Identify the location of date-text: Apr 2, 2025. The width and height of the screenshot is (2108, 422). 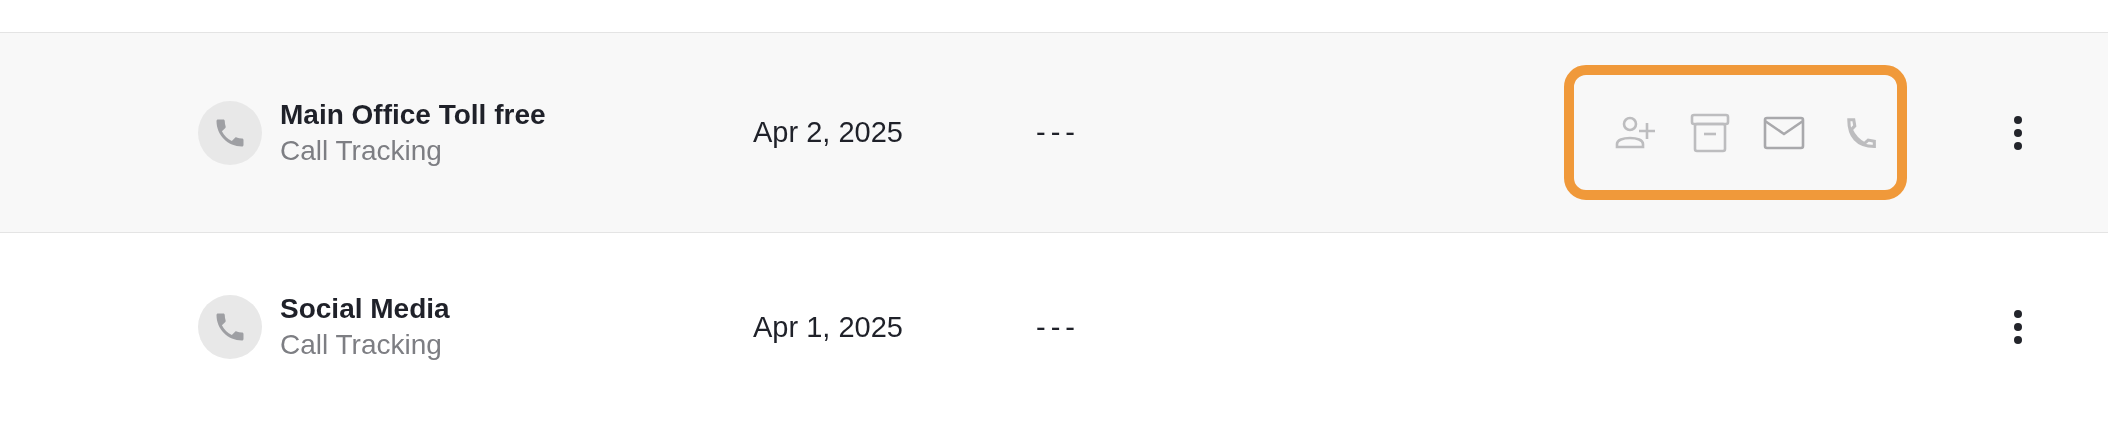
(828, 132).